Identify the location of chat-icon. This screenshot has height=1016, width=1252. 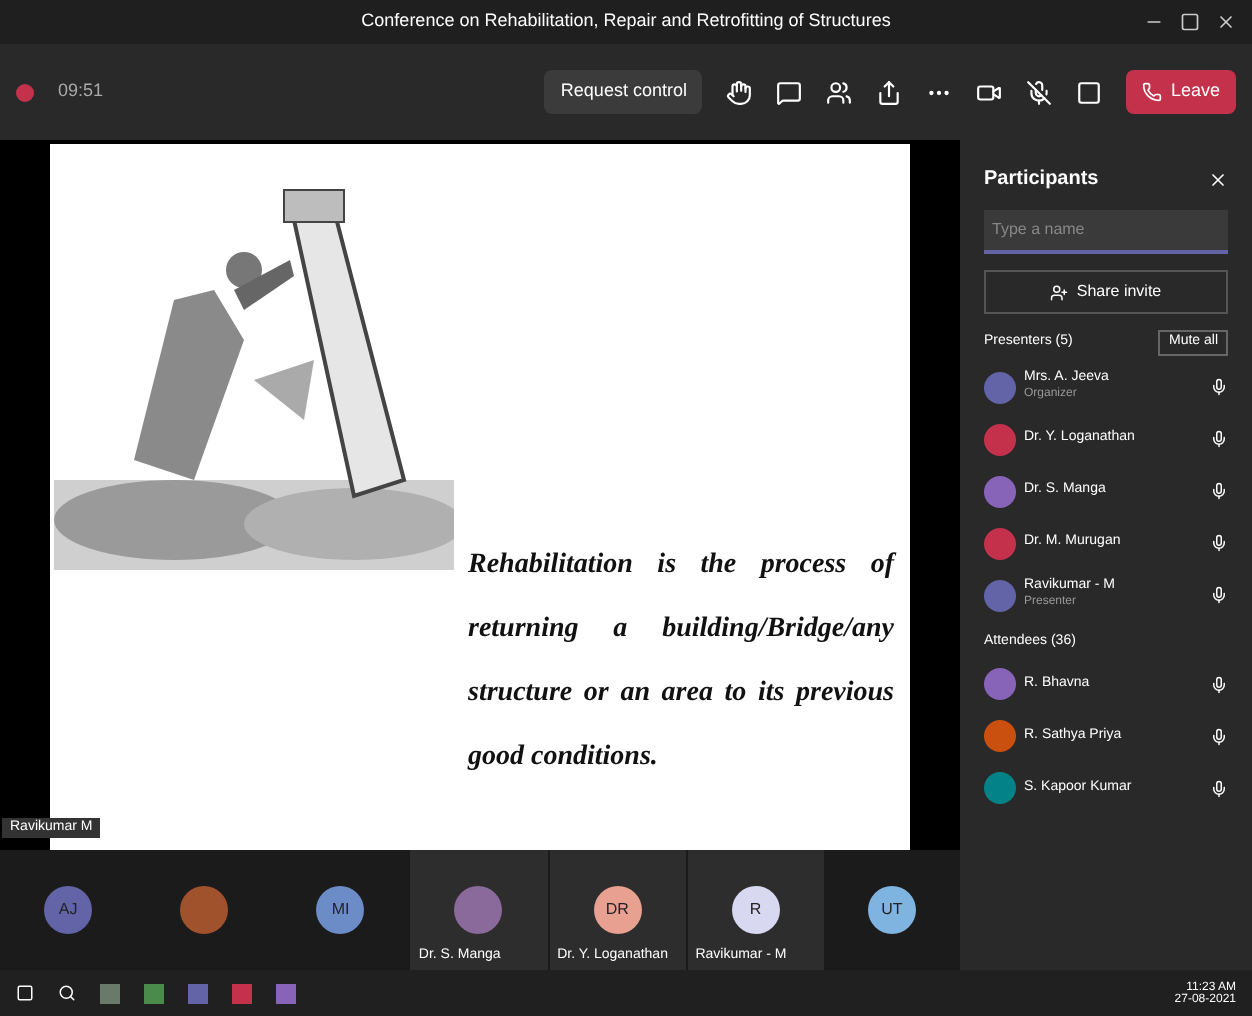
(789, 92).